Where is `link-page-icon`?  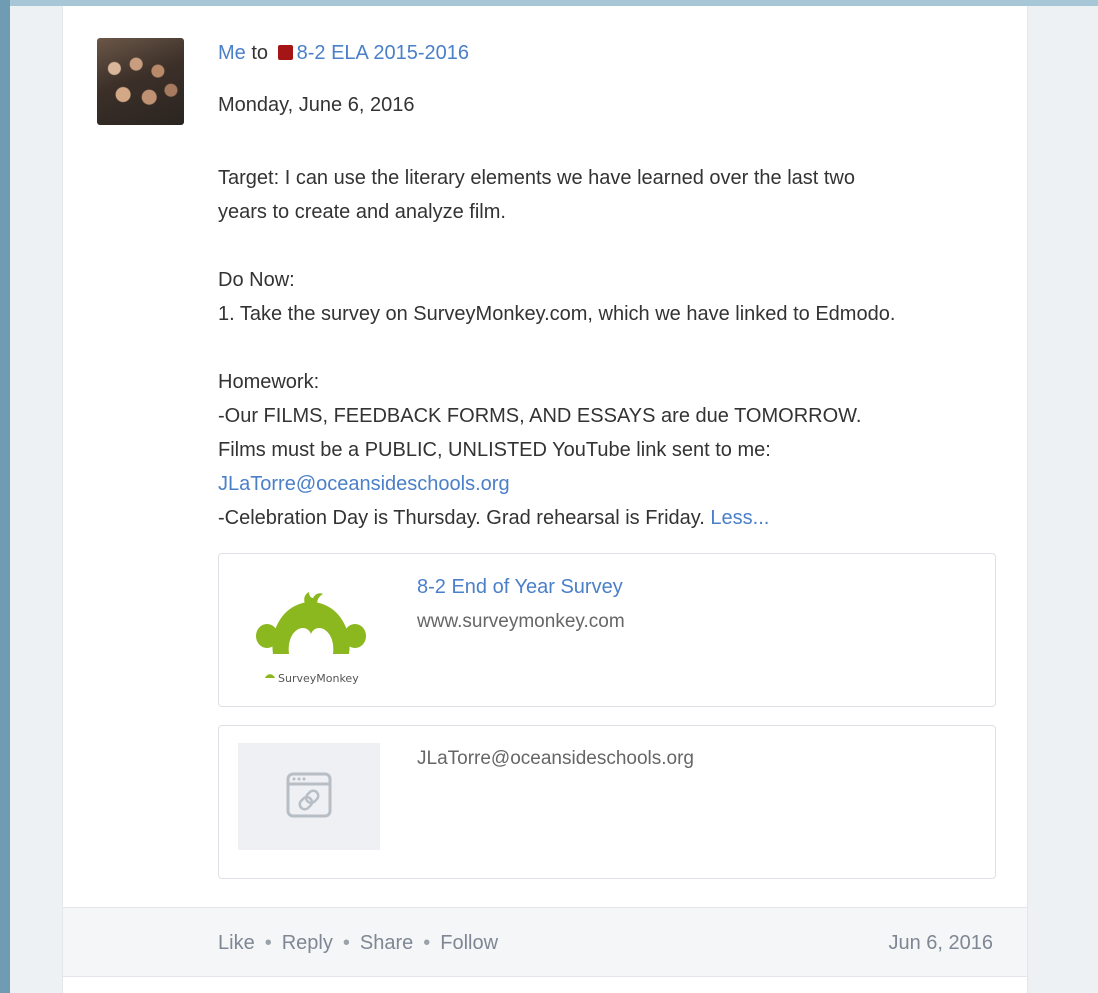
link-page-icon is located at coordinates (309, 795).